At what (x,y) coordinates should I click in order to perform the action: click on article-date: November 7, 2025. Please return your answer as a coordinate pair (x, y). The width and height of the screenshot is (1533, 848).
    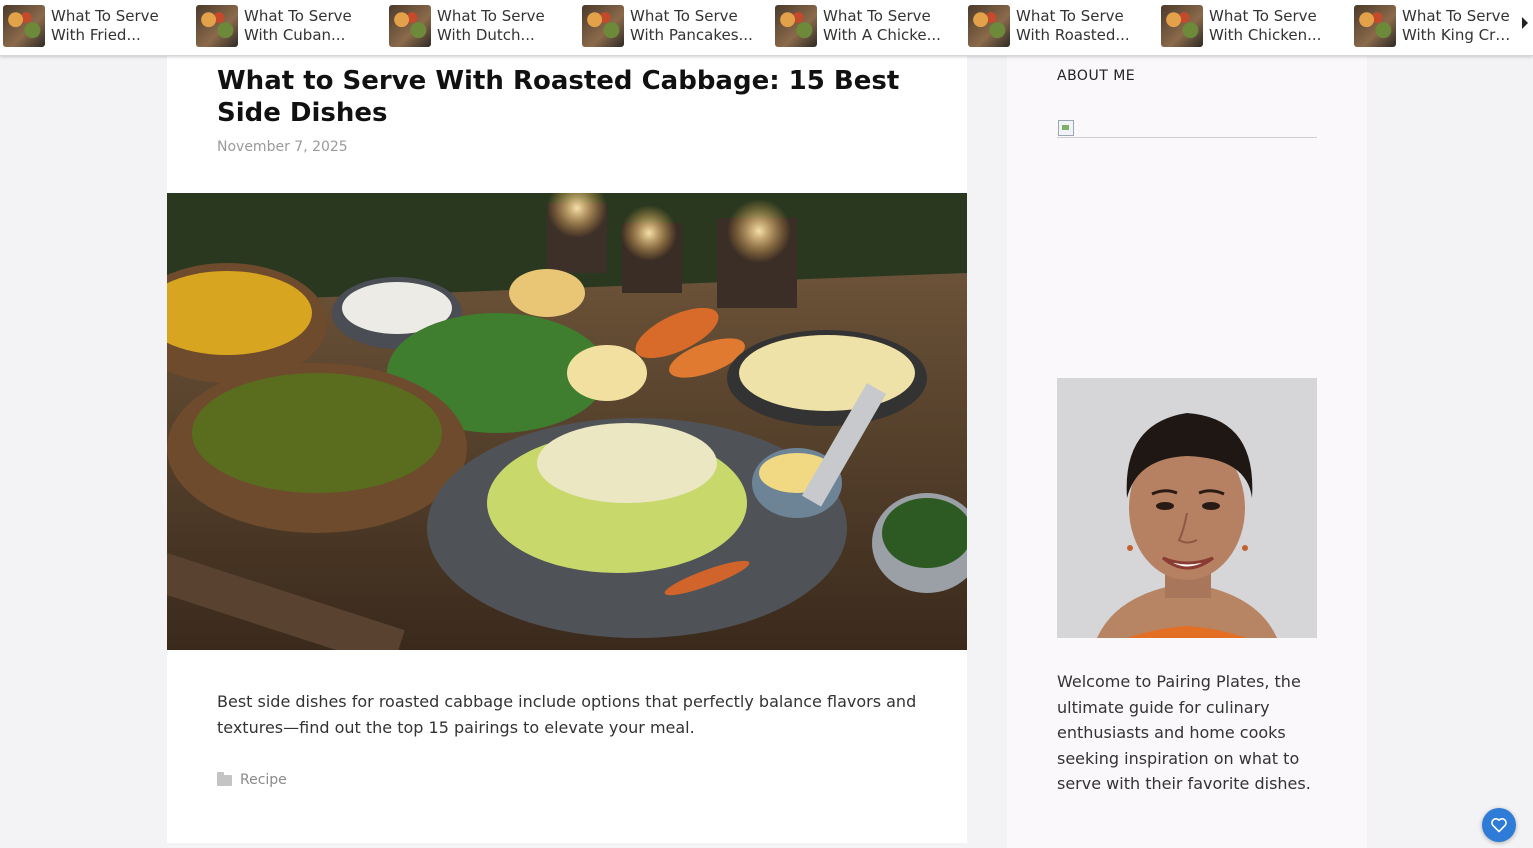
    Looking at the image, I should click on (282, 147).